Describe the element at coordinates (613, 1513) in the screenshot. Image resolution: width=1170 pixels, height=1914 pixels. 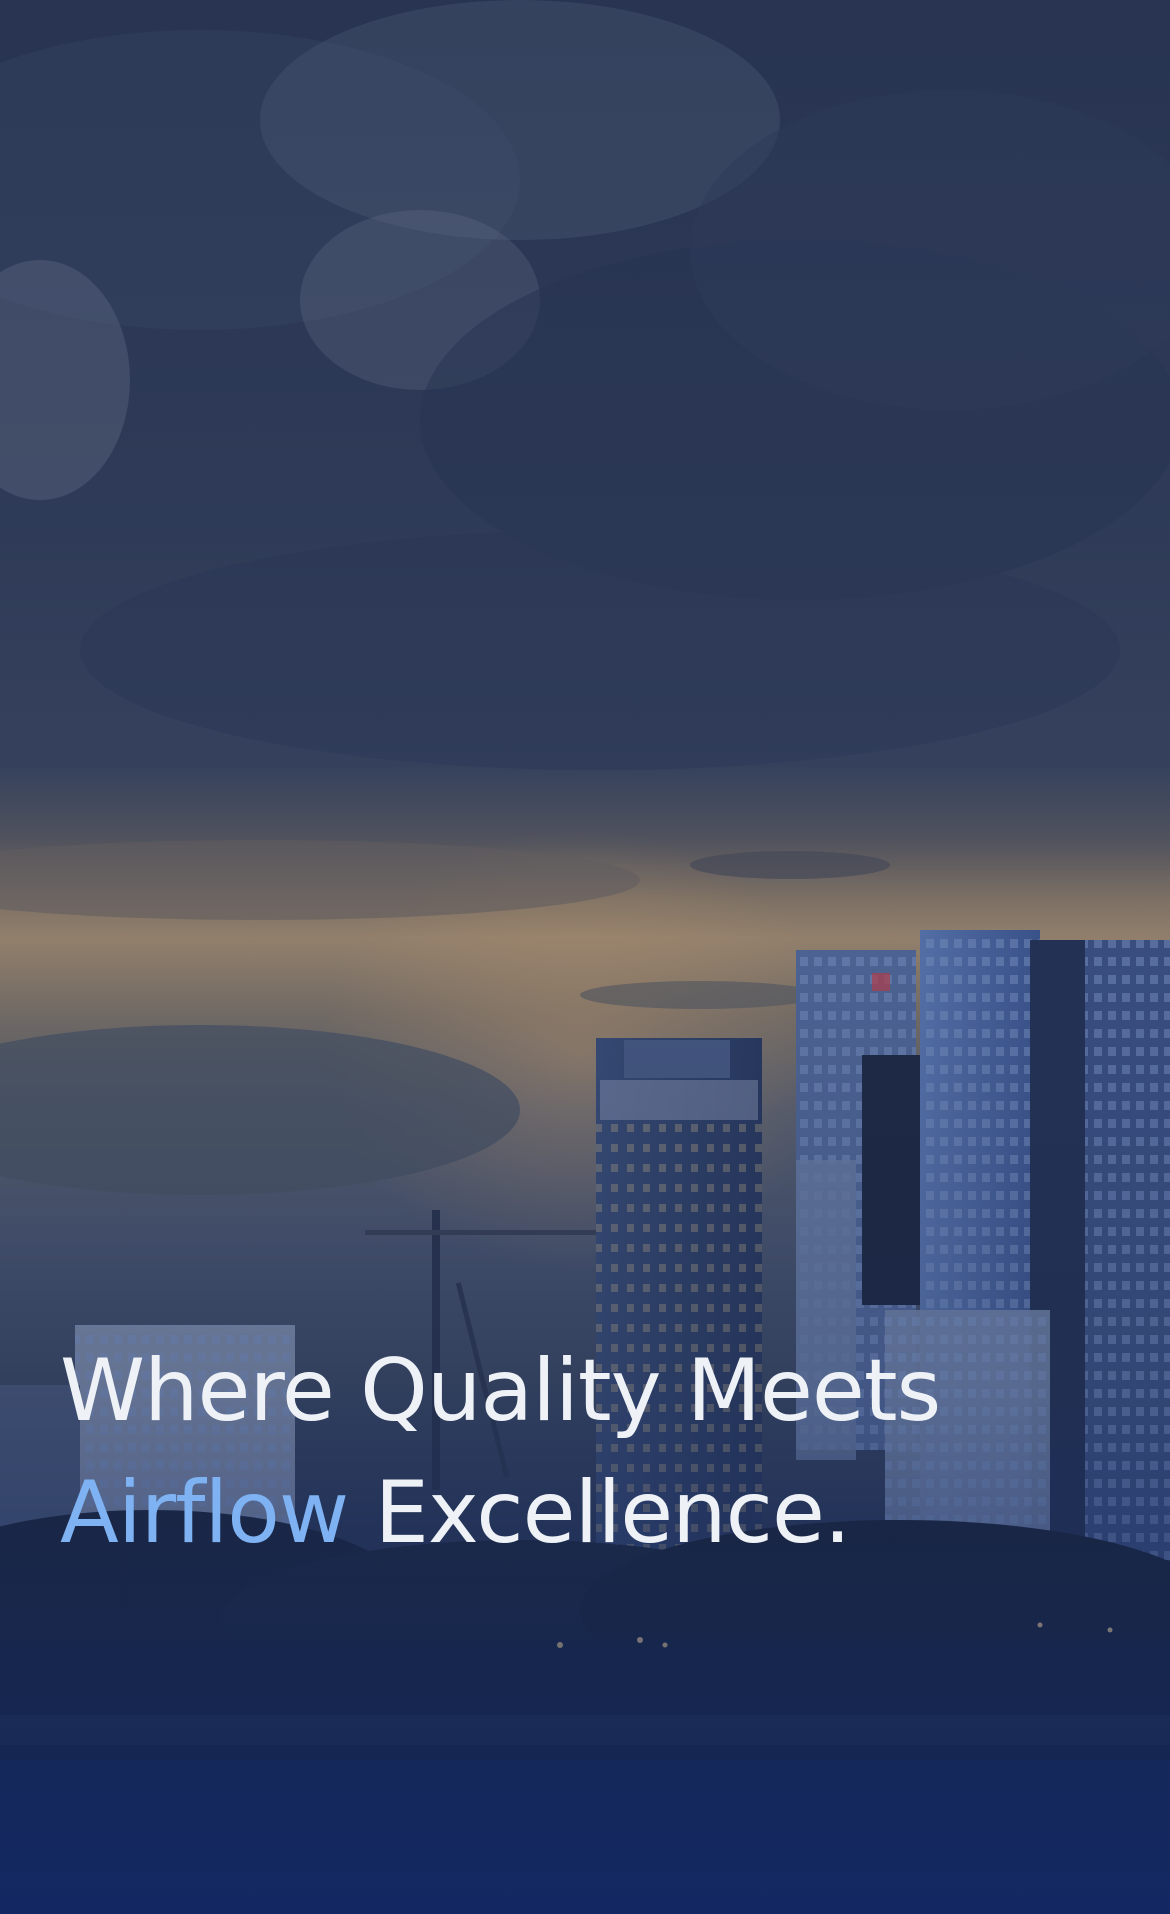
I see `headline-line-2-rest: Excellence.` at that location.